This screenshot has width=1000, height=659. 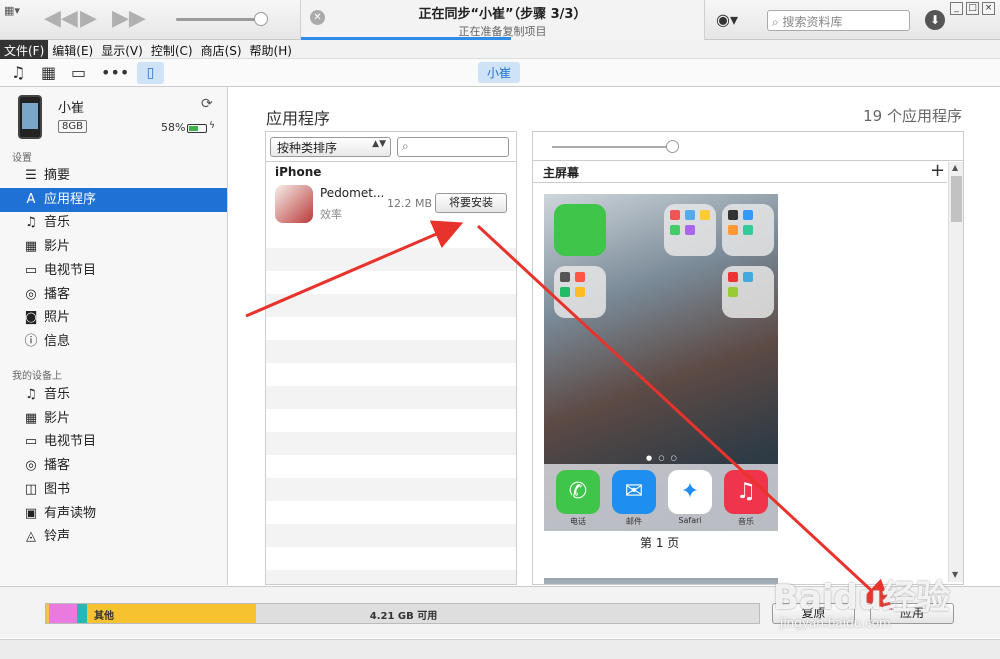 I want to click on sort-label: 按种类排序, so click(x=307, y=148).